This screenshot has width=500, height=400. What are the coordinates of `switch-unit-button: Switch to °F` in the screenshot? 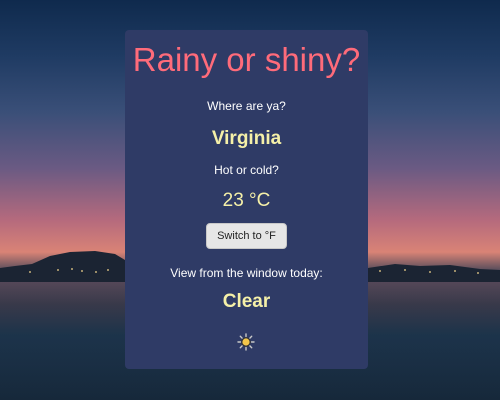 It's located at (246, 236).